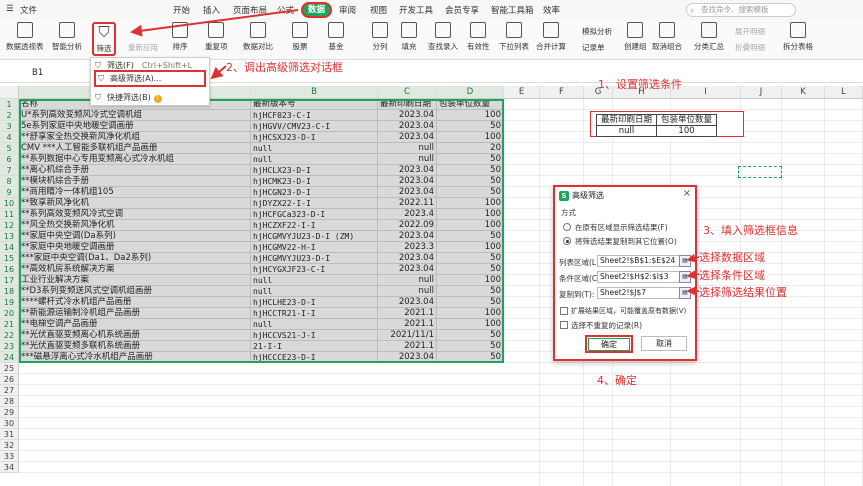 The width and height of the screenshot is (863, 486). Describe the element at coordinates (214, 23) in the screenshot. I see `arrow-to-filter` at that location.